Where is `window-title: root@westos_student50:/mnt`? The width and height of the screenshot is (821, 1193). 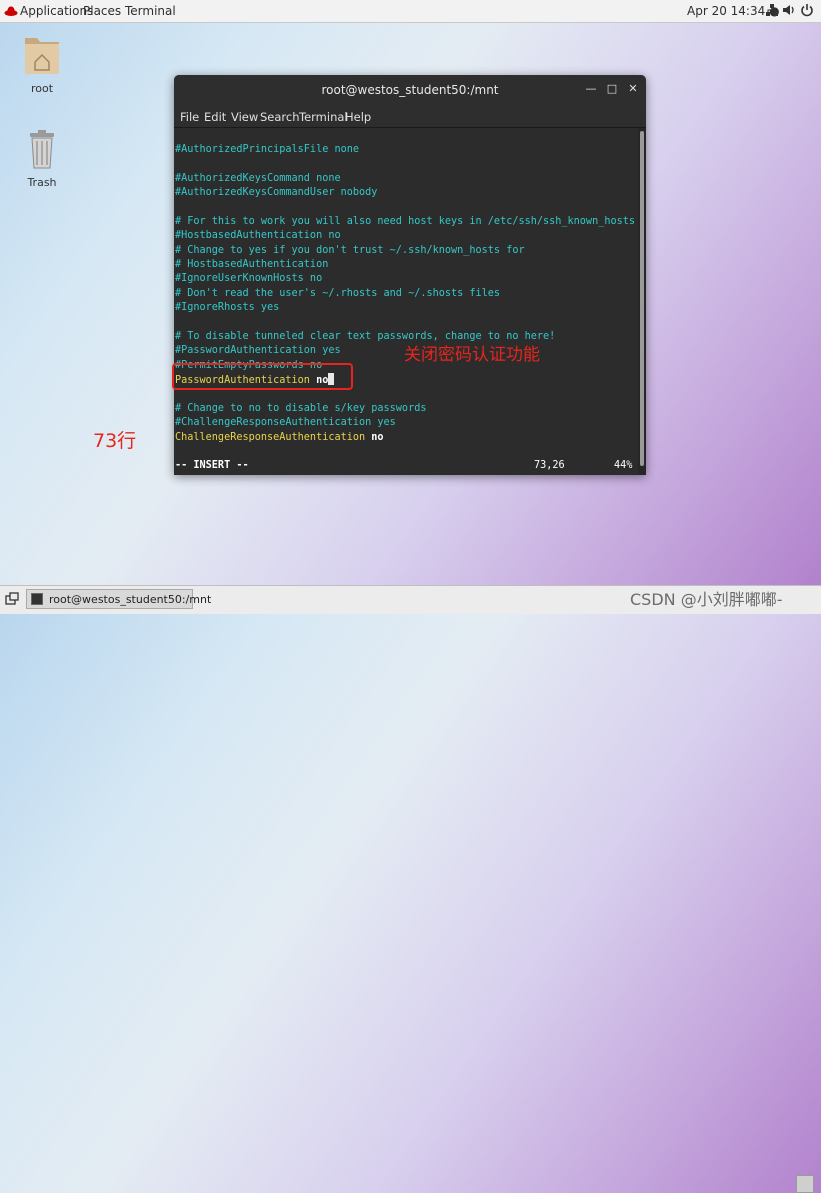
window-title: root@westos_student50:/mnt is located at coordinates (410, 90).